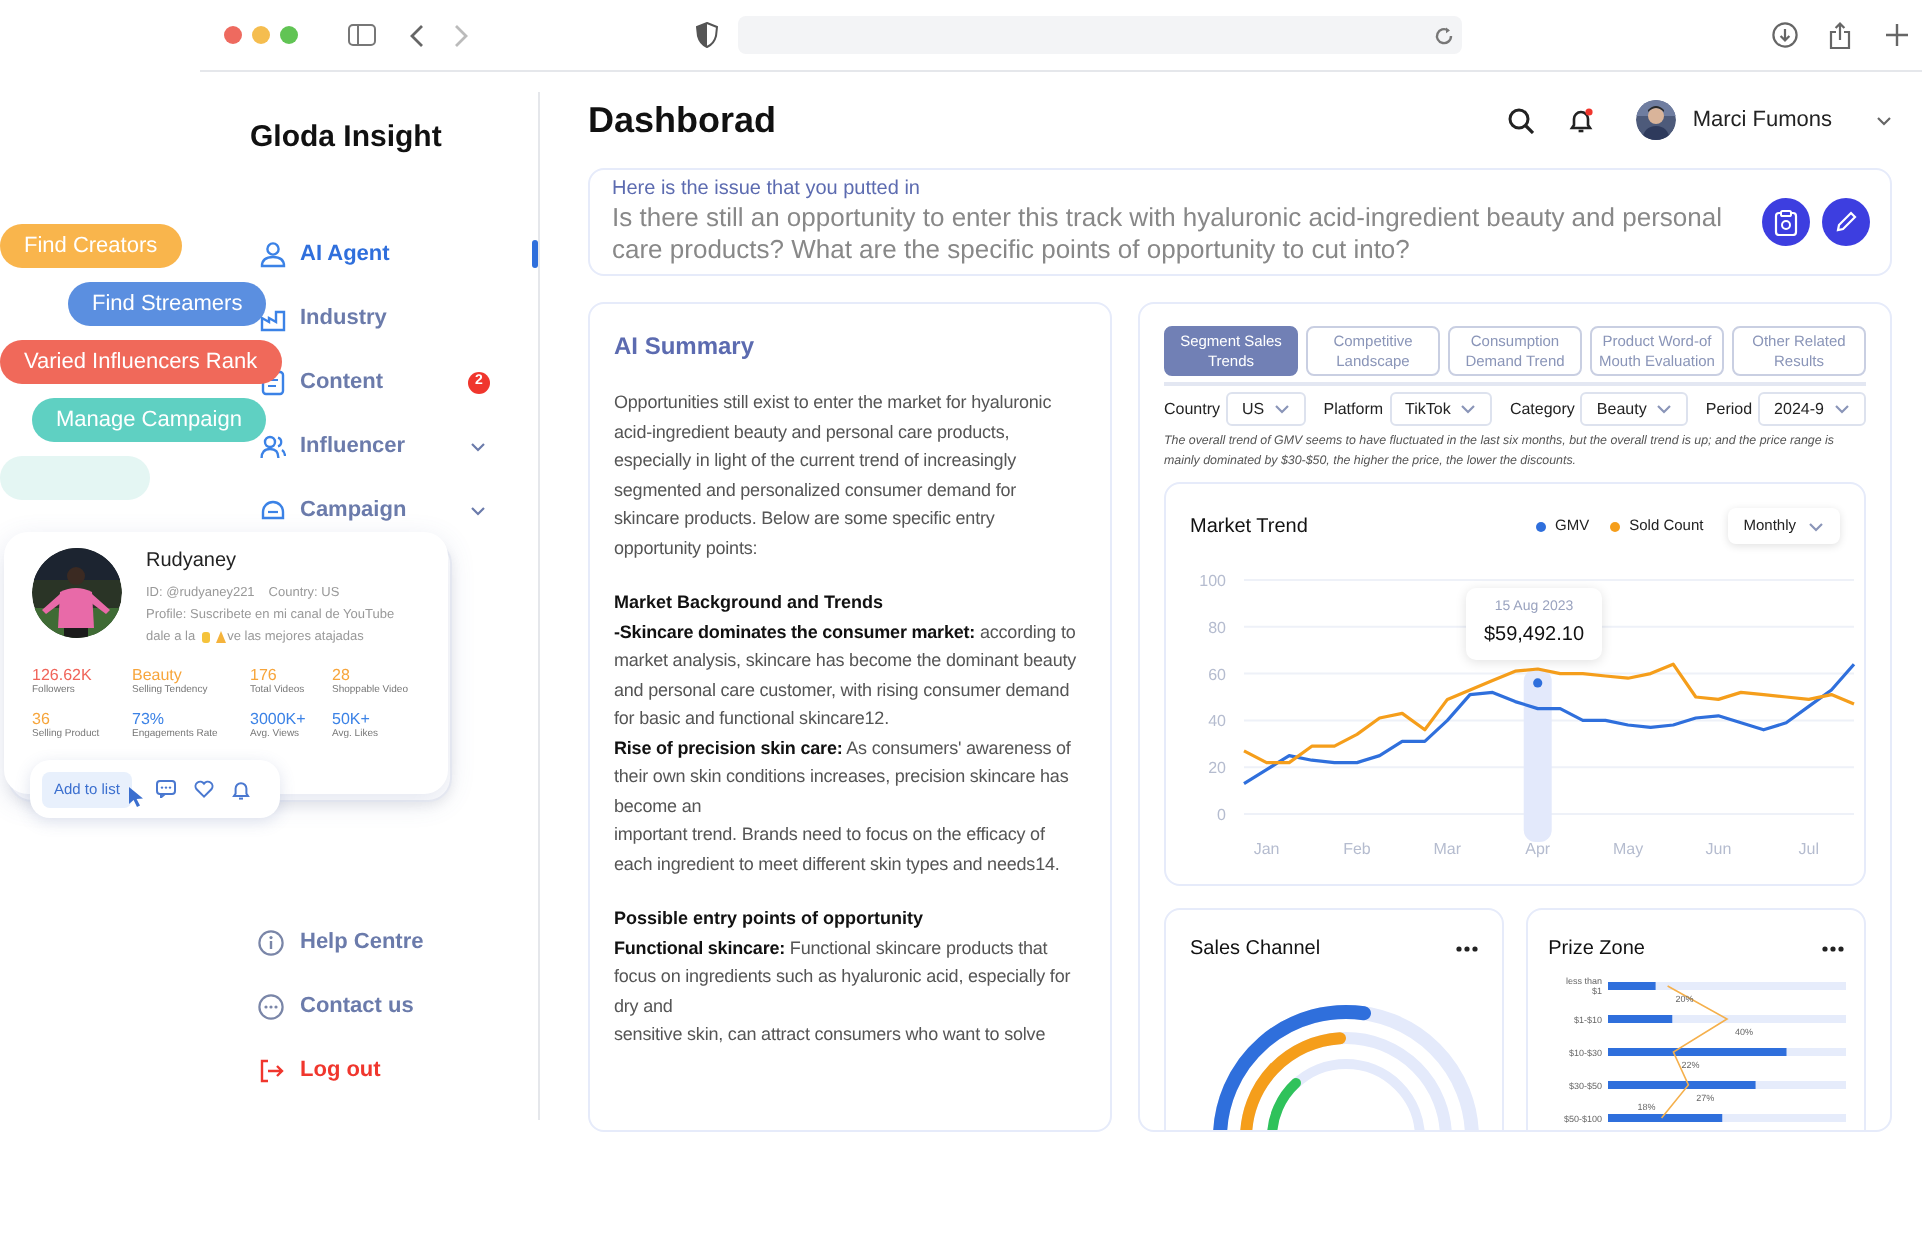 This screenshot has height=1260, width=1922. Describe the element at coordinates (141, 362) in the screenshot. I see `feature-pill: Varied Influencers Rank` at that location.